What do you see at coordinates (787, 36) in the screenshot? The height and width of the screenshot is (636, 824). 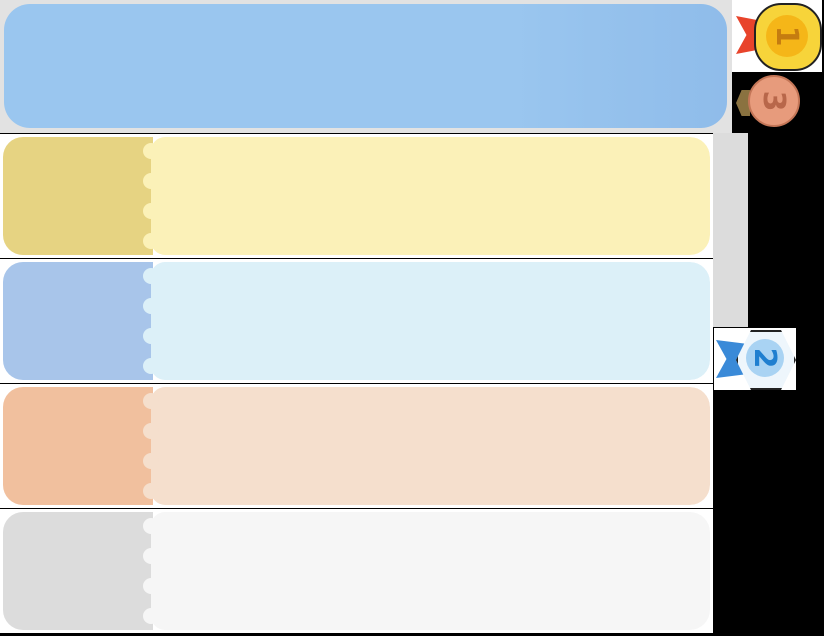 I see `rank-number: 1` at bounding box center [787, 36].